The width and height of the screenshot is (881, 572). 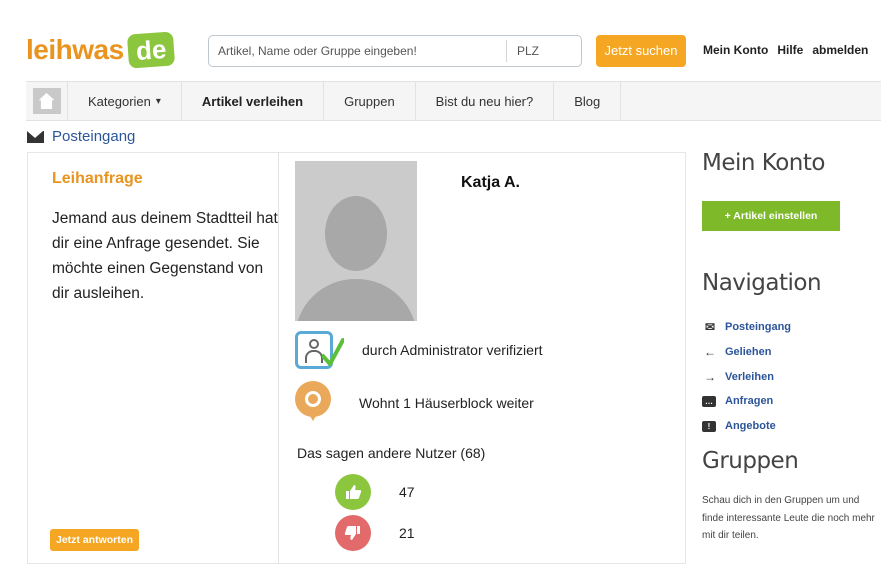 I want to click on positive-reviews: 47, so click(x=375, y=492).